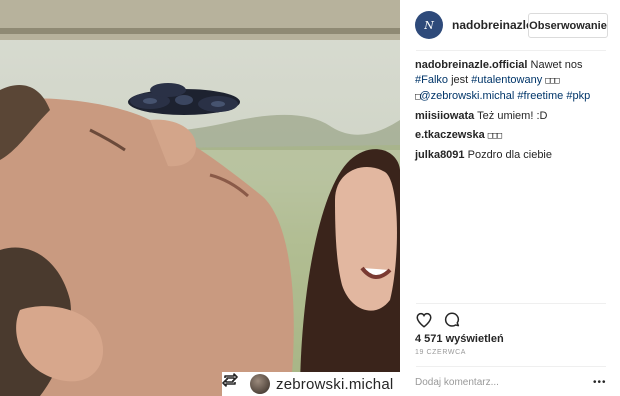  I want to click on avatar-logo-text: N, so click(429, 25).